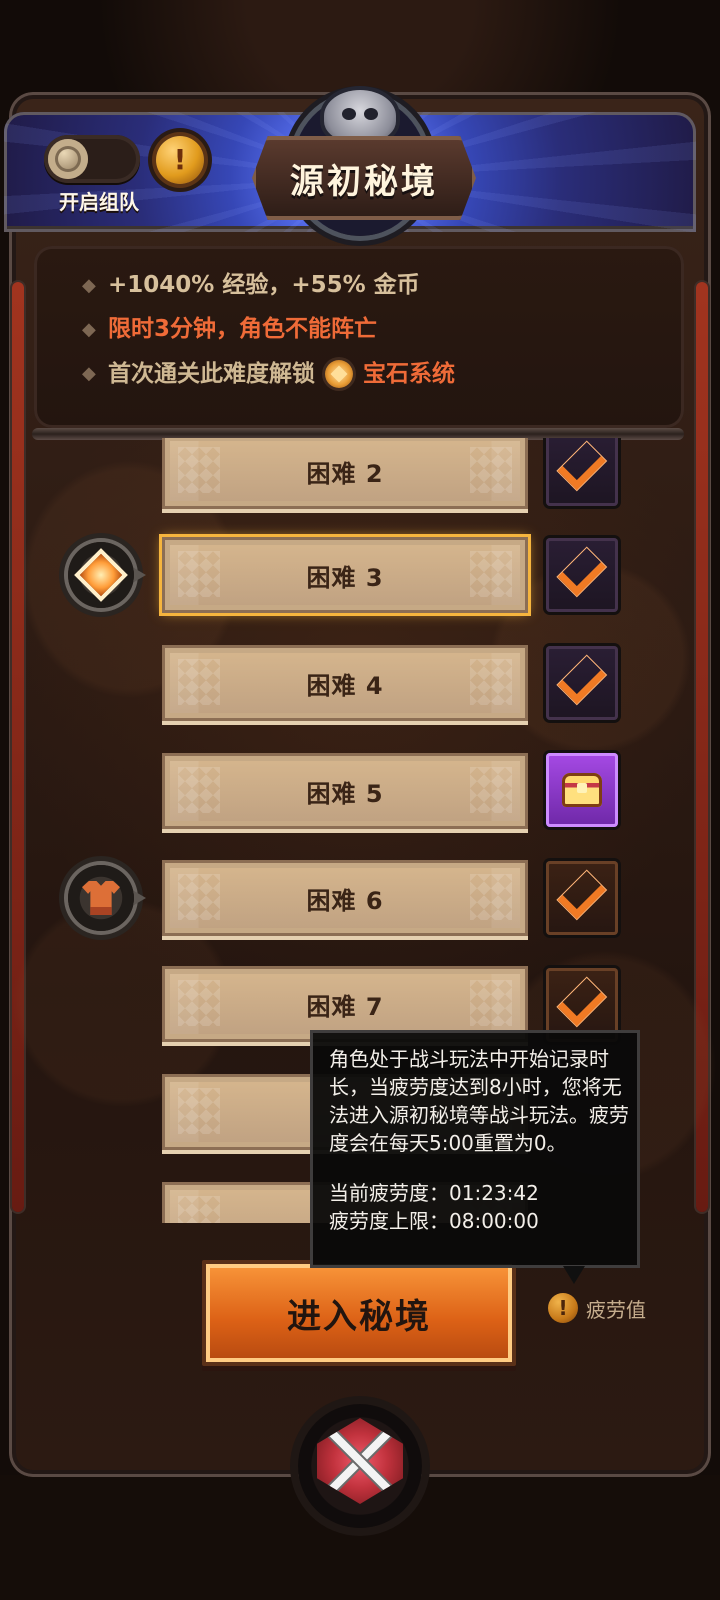  What do you see at coordinates (345, 685) in the screenshot?
I see `difficulty-label: 困难 4` at bounding box center [345, 685].